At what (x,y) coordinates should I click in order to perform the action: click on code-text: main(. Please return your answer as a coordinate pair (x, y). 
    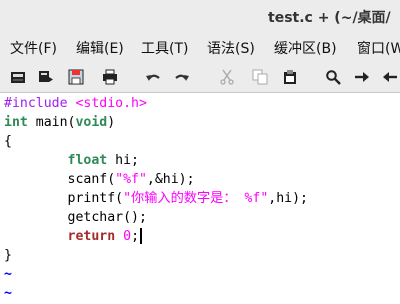
    Looking at the image, I should click on (51, 122).